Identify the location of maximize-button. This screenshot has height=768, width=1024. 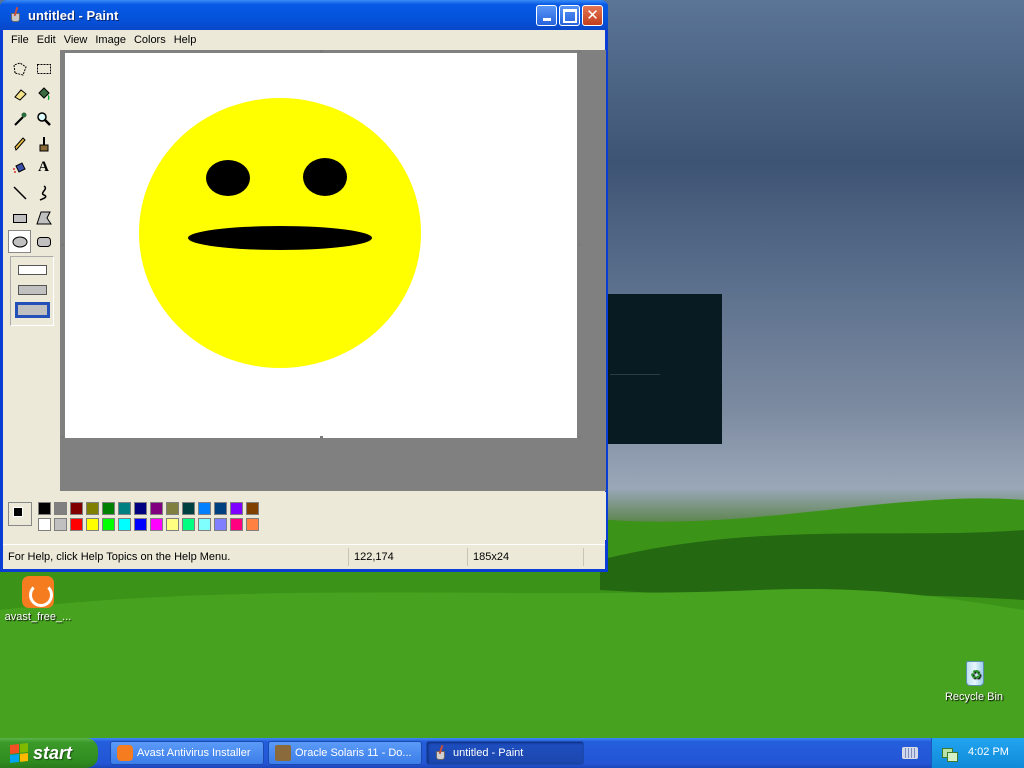
(569, 15).